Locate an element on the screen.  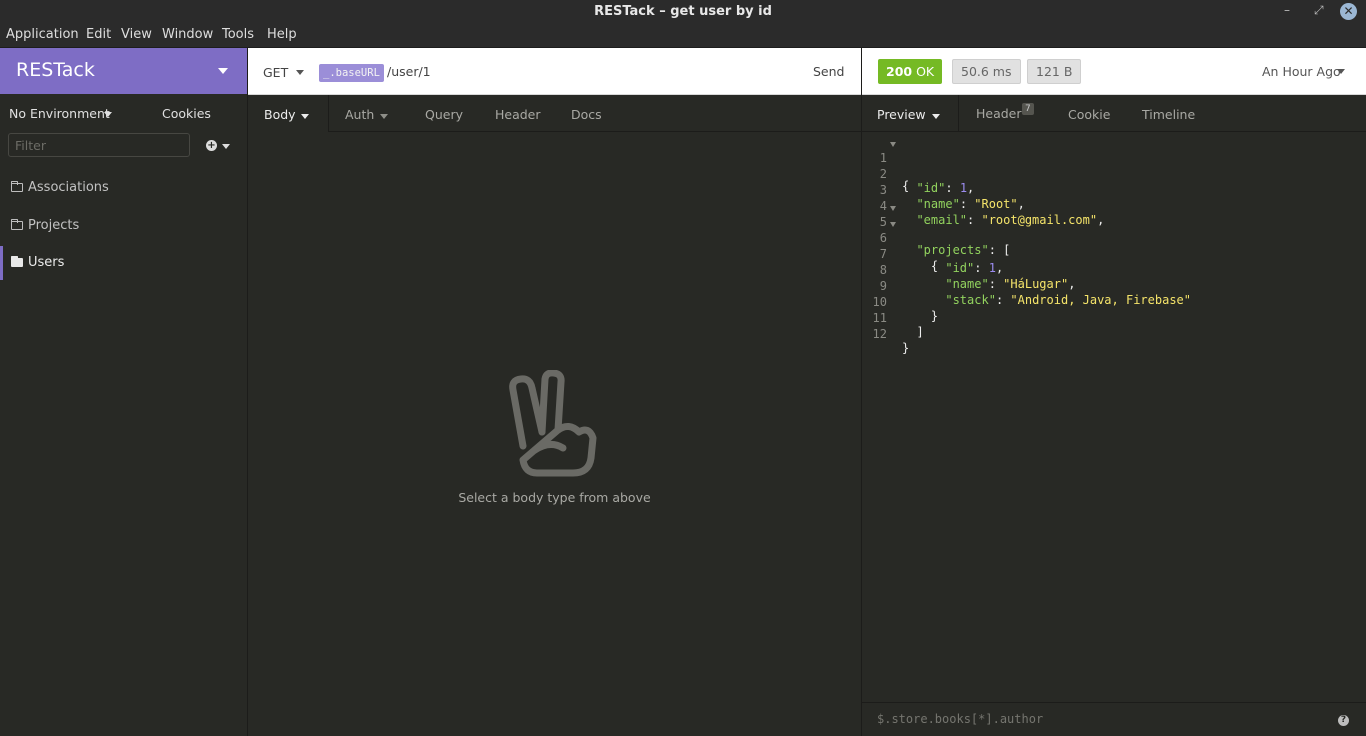
cookies-button: Cookies is located at coordinates (186, 113).